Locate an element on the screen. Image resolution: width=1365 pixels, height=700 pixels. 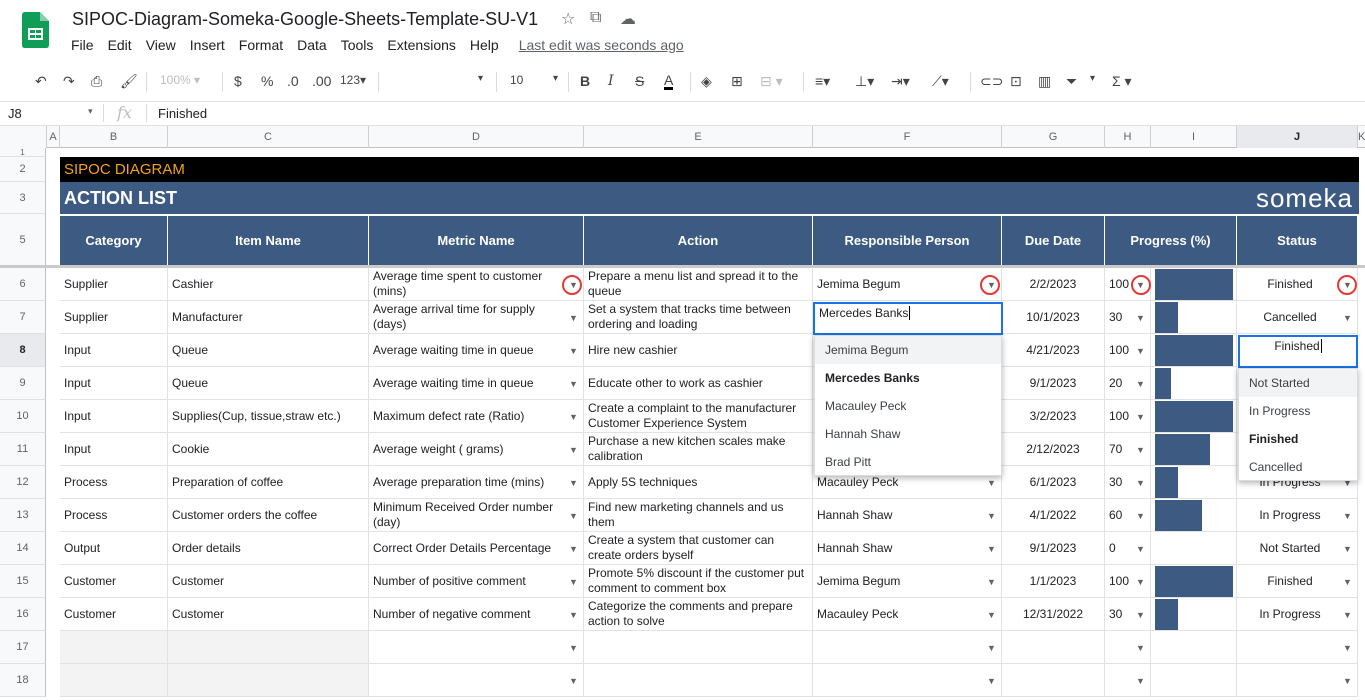
column-header-j: J is located at coordinates (1297, 137).